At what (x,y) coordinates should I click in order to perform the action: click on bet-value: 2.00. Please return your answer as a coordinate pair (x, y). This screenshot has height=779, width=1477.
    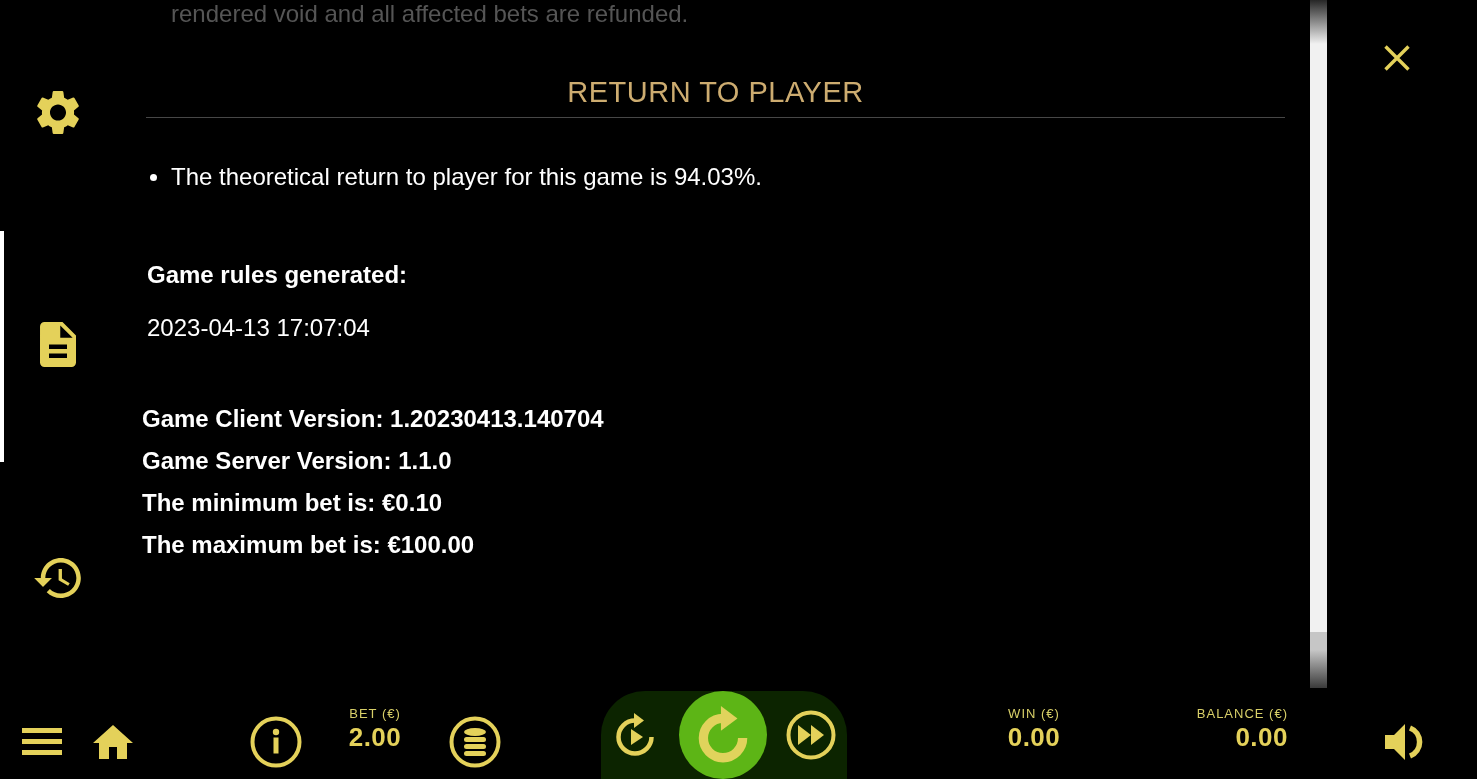
    Looking at the image, I should click on (375, 737).